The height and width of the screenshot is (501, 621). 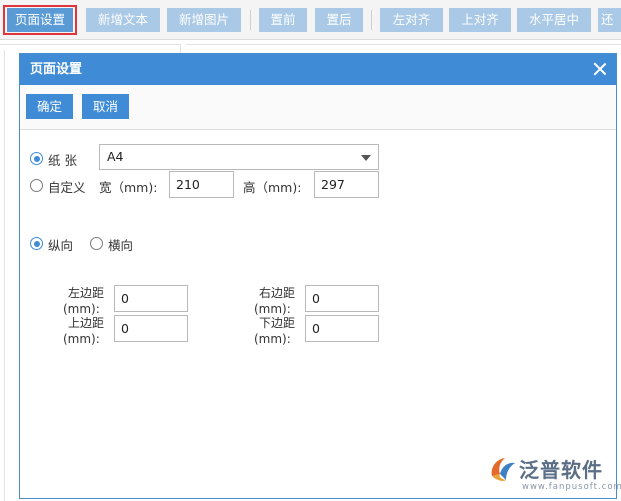 I want to click on right-margin-input, so click(x=342, y=298).